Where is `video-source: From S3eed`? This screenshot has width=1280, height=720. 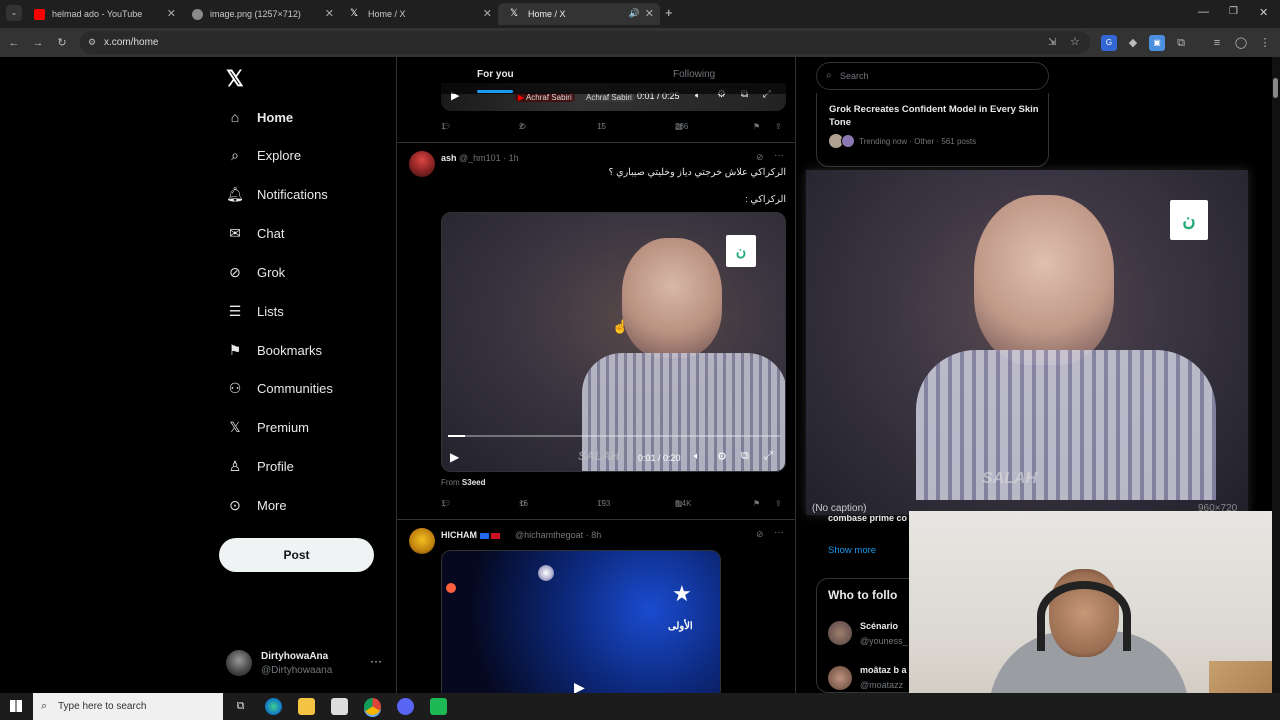
video-source: From S3eed is located at coordinates (463, 482).